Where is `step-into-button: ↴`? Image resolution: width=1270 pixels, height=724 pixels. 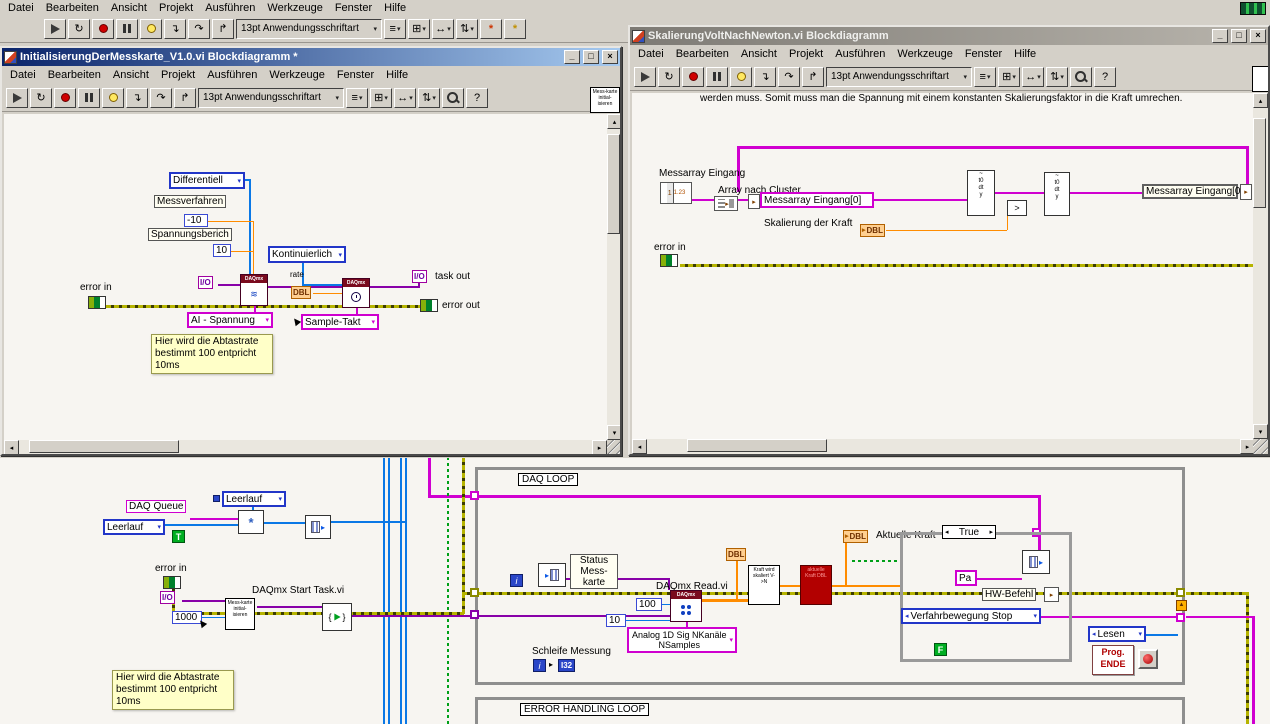
step-into-button: ↴ is located at coordinates (137, 97).